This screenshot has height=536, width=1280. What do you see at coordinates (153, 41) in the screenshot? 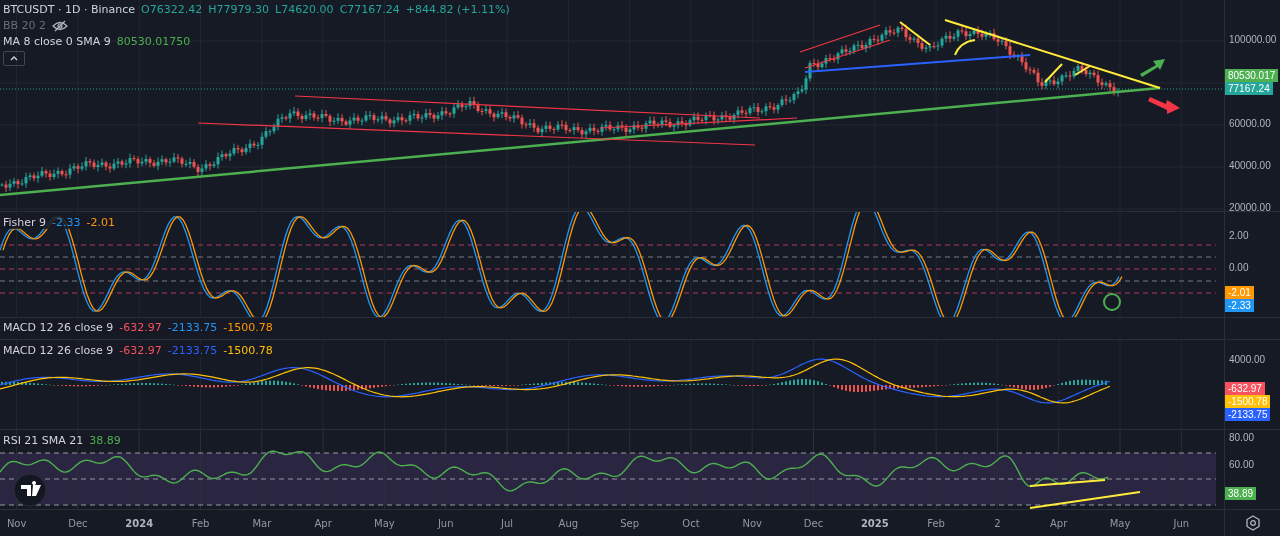
I see `indicator-value: 80530.01750` at bounding box center [153, 41].